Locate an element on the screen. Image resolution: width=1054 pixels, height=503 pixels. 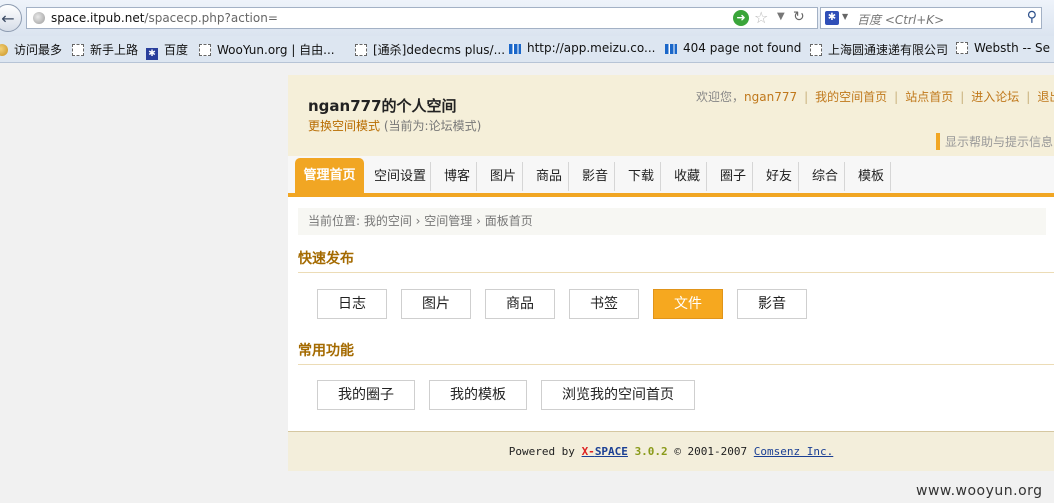
switch-mode-link: 更换空间模式 is located at coordinates (344, 126).